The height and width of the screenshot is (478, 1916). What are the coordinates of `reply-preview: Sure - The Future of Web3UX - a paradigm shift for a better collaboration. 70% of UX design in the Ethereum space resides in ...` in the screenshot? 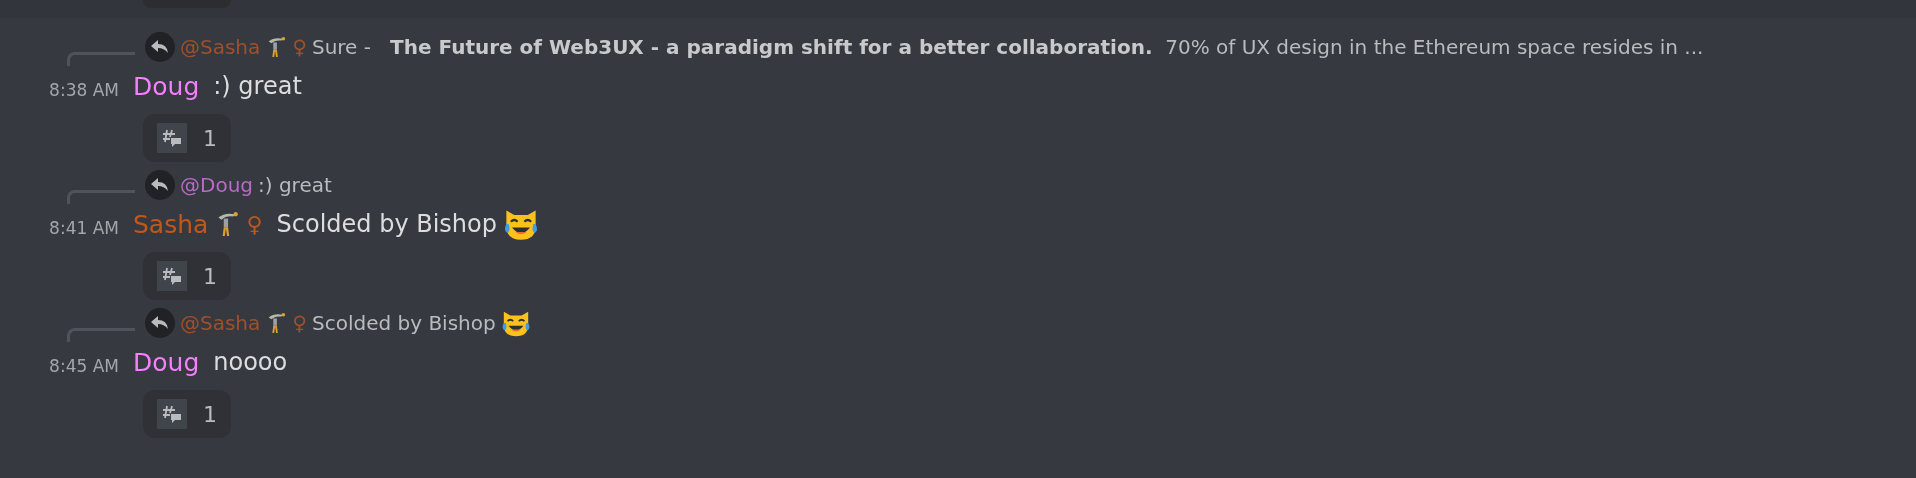 It's located at (1007, 47).